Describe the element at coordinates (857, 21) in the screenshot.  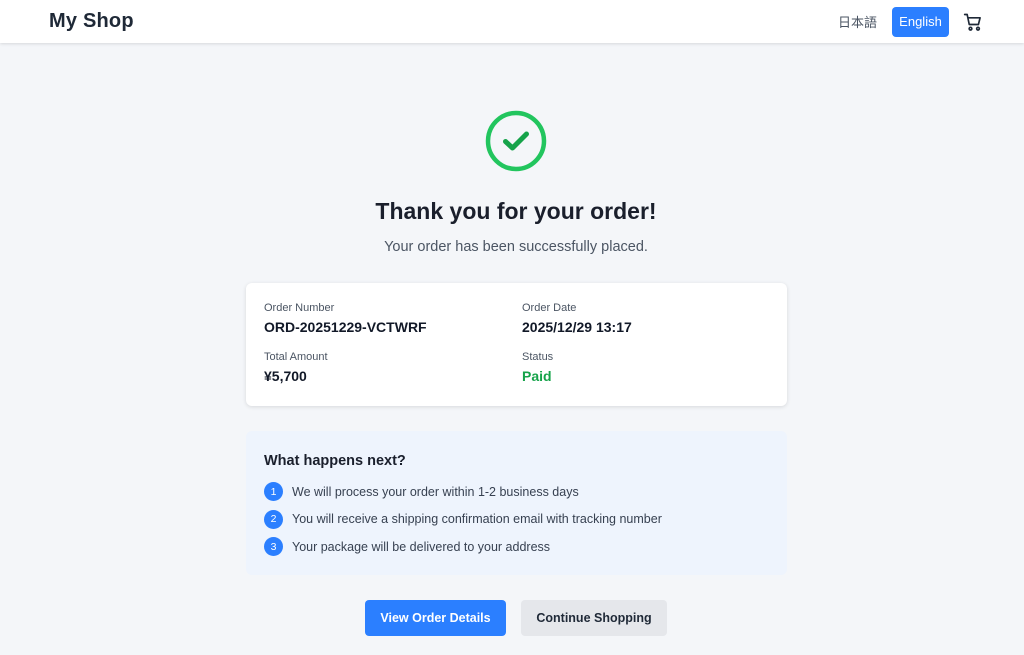
I see `language-japanese-button: 日本語` at that location.